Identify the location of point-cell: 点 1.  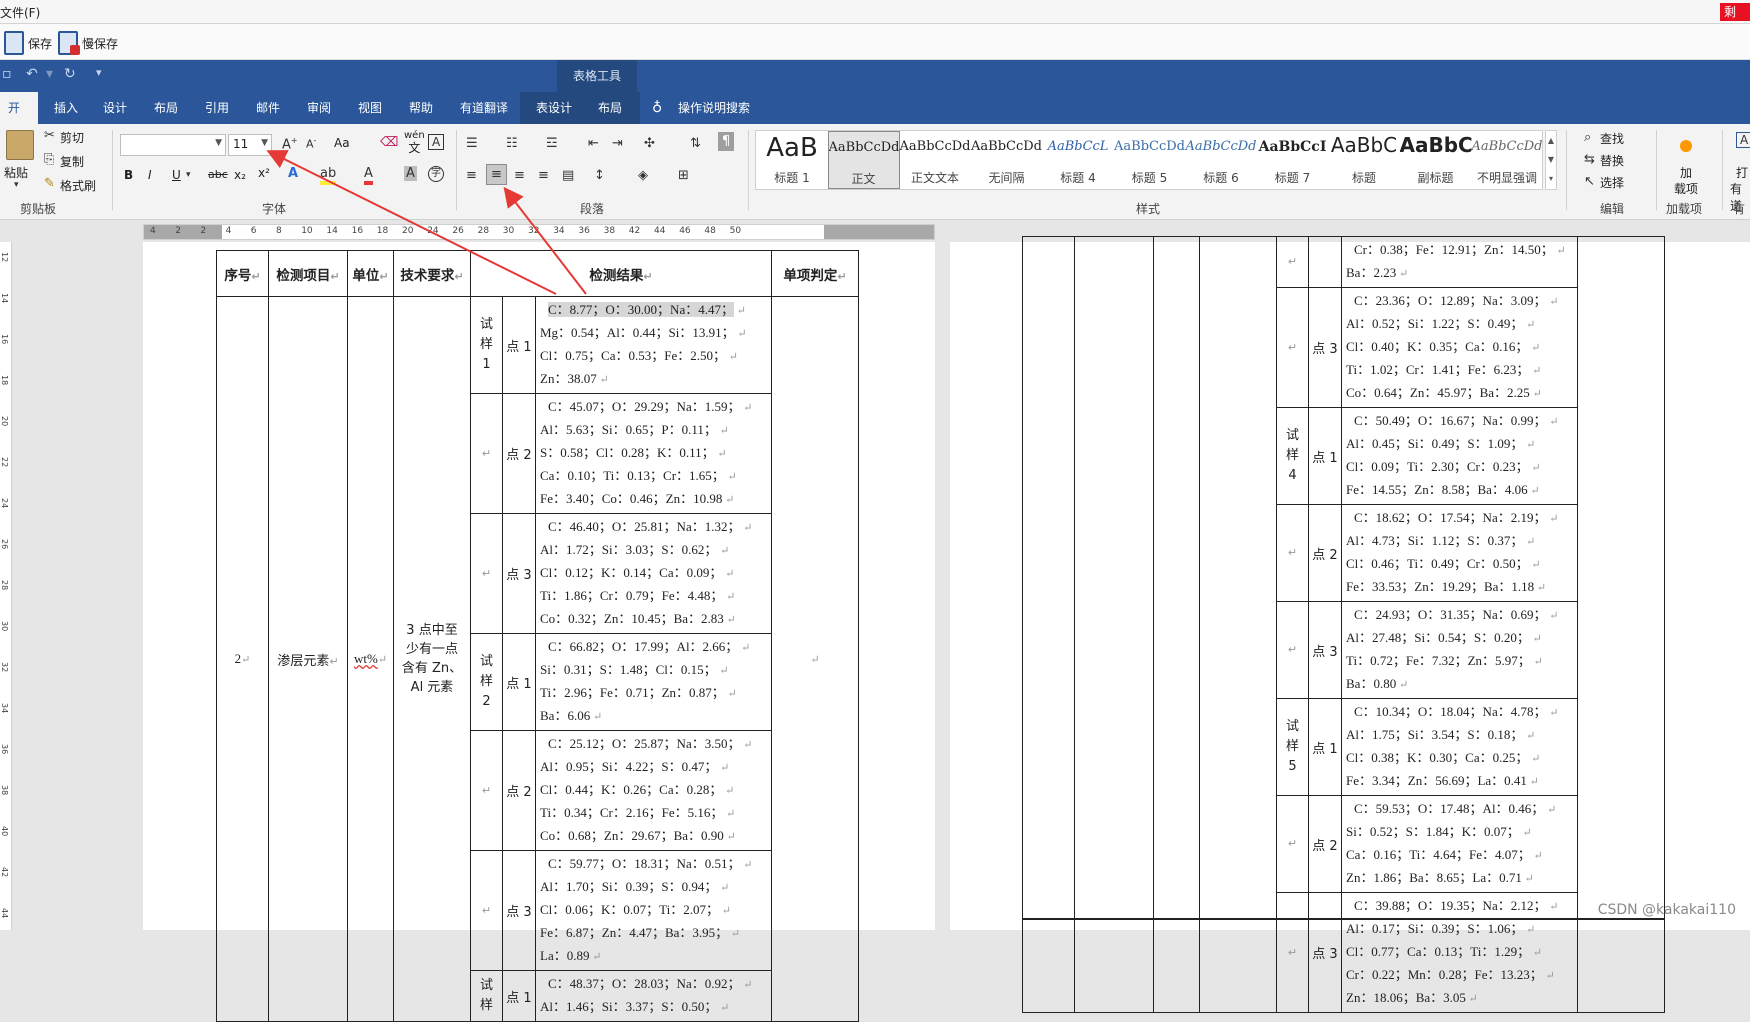
(519, 996).